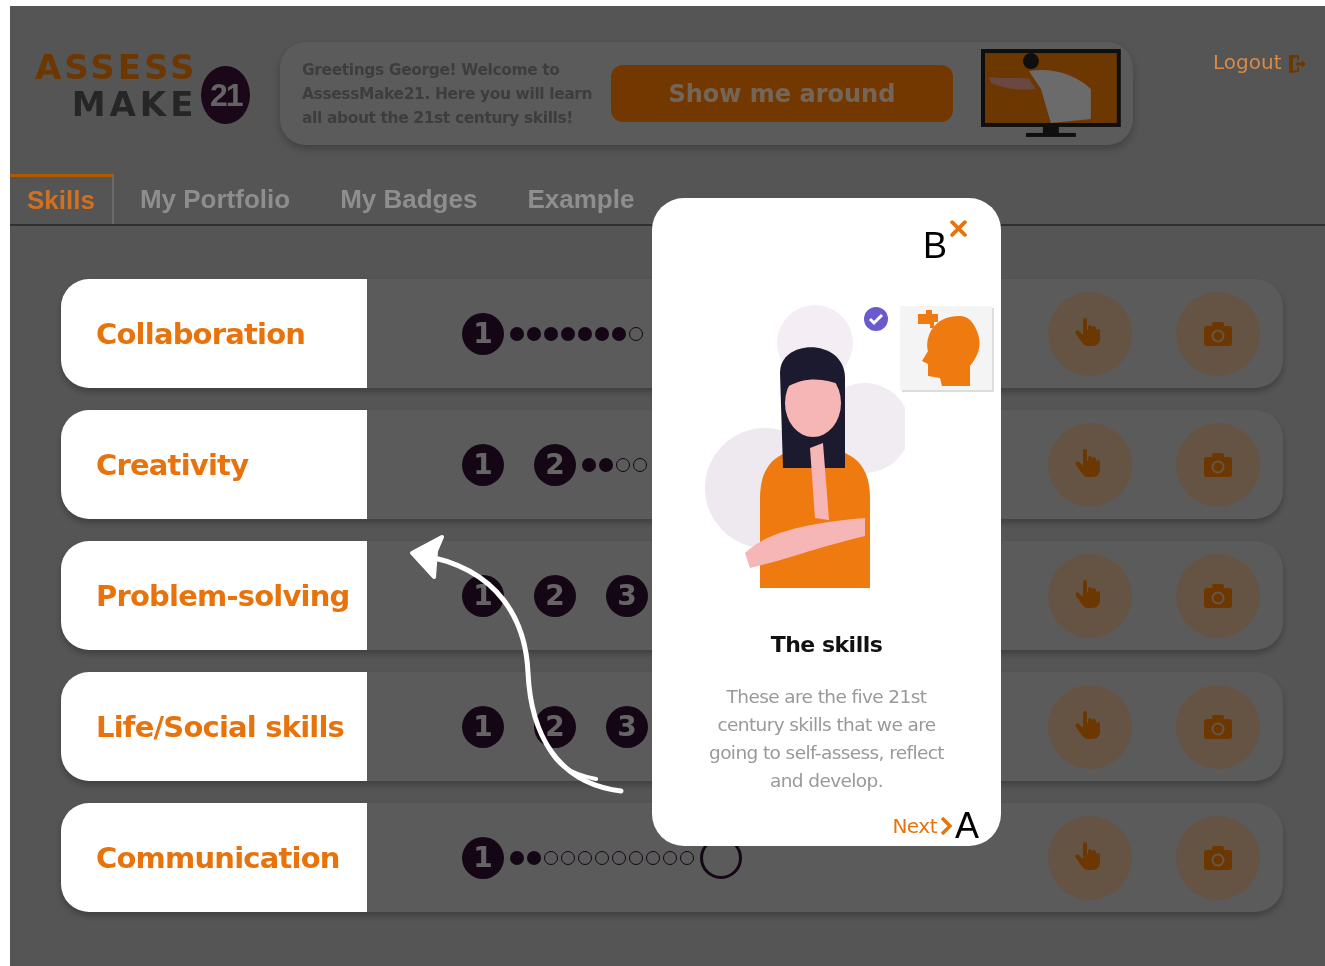  What do you see at coordinates (214, 857) in the screenshot?
I see `skill-name: Communication` at bounding box center [214, 857].